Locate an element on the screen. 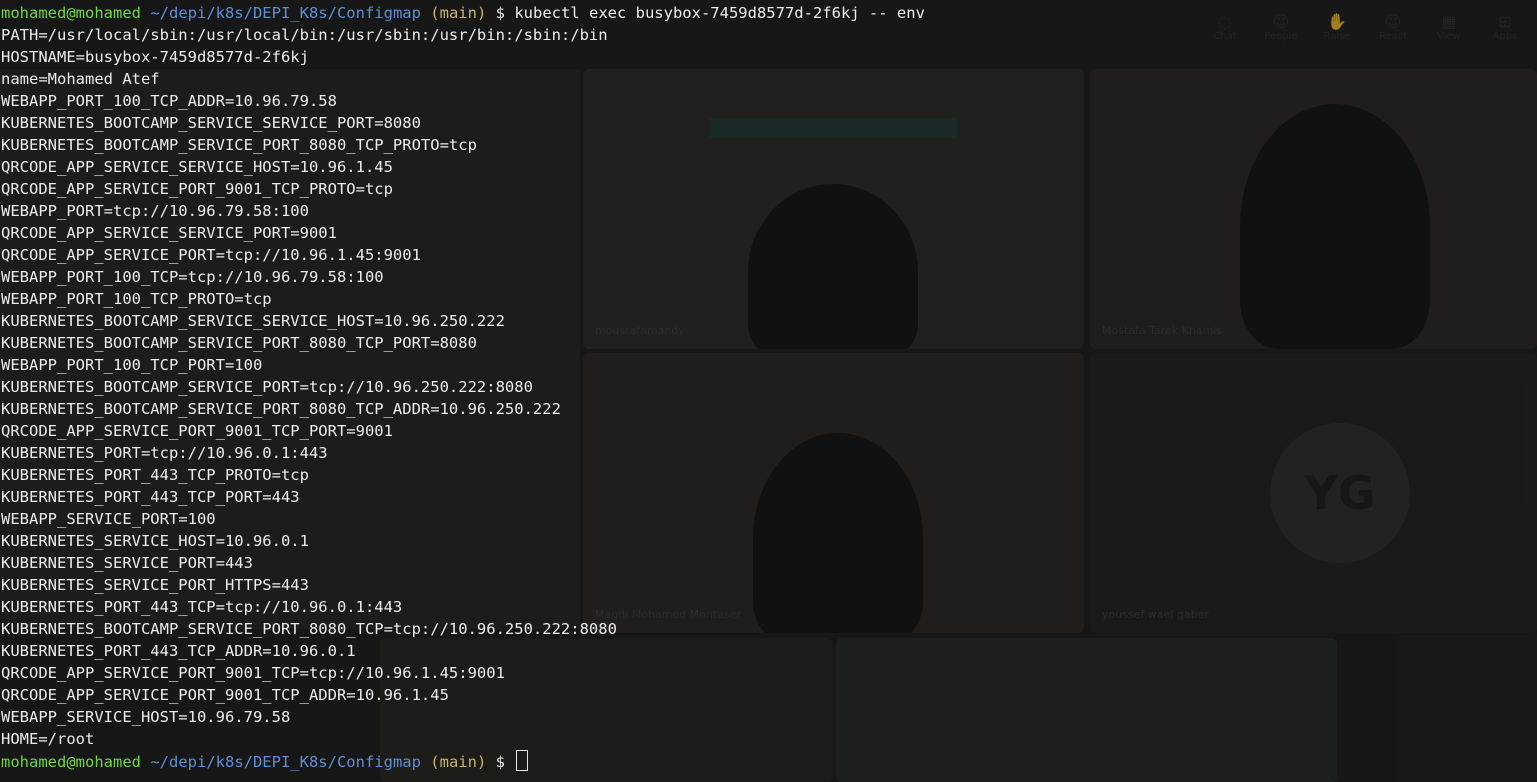 This screenshot has width=1537, height=782. output-line: KUBERNETES_SERVICE_PORT_HTTPS=443 is located at coordinates (155, 585).